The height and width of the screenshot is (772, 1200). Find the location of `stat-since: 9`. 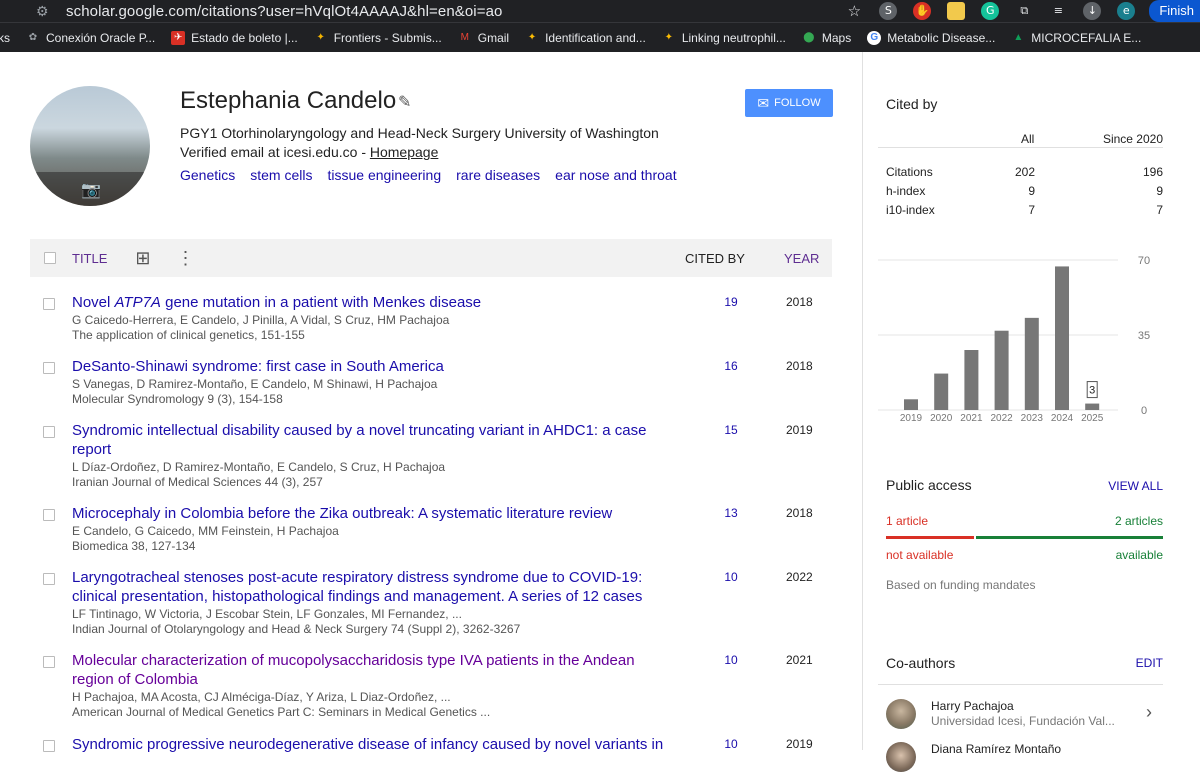

stat-since: 9 is located at coordinates (1159, 191).